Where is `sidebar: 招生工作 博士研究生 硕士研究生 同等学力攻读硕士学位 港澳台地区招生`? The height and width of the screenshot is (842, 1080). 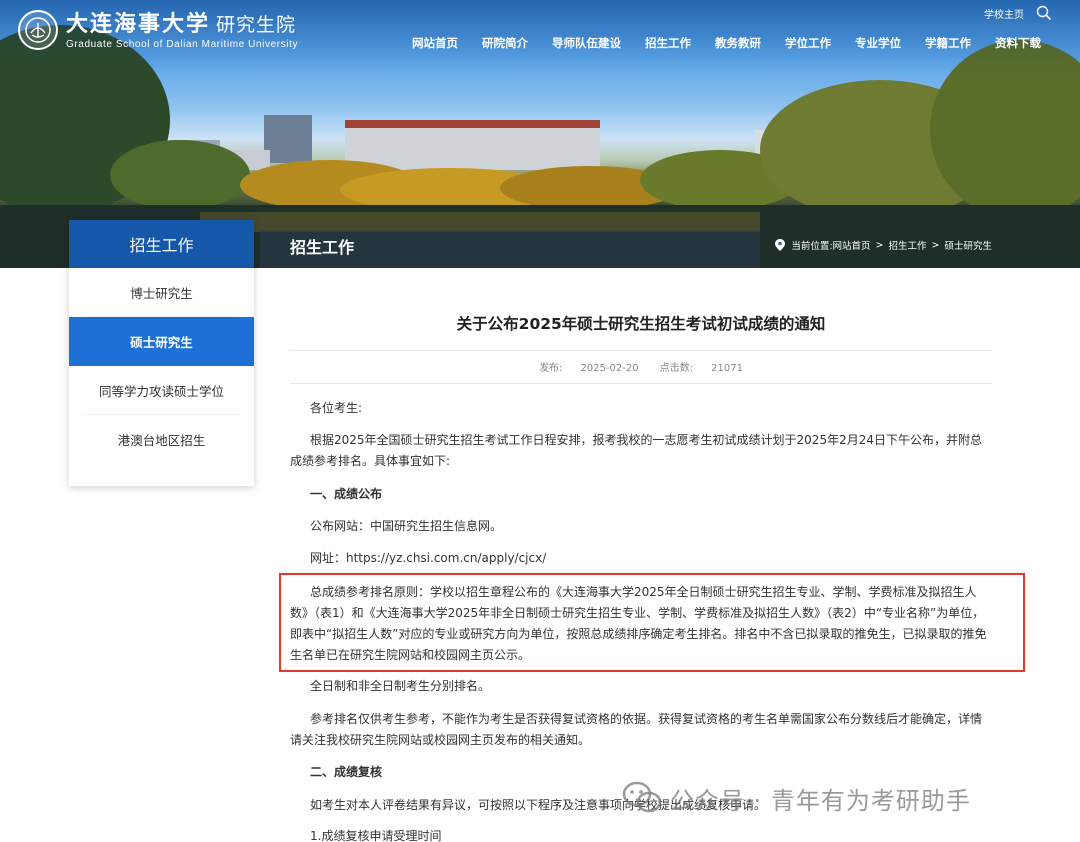 sidebar: 招生工作 博士研究生 硕士研究生 同等学力攻读硕士学位 港澳台地区招生 is located at coordinates (161, 353).